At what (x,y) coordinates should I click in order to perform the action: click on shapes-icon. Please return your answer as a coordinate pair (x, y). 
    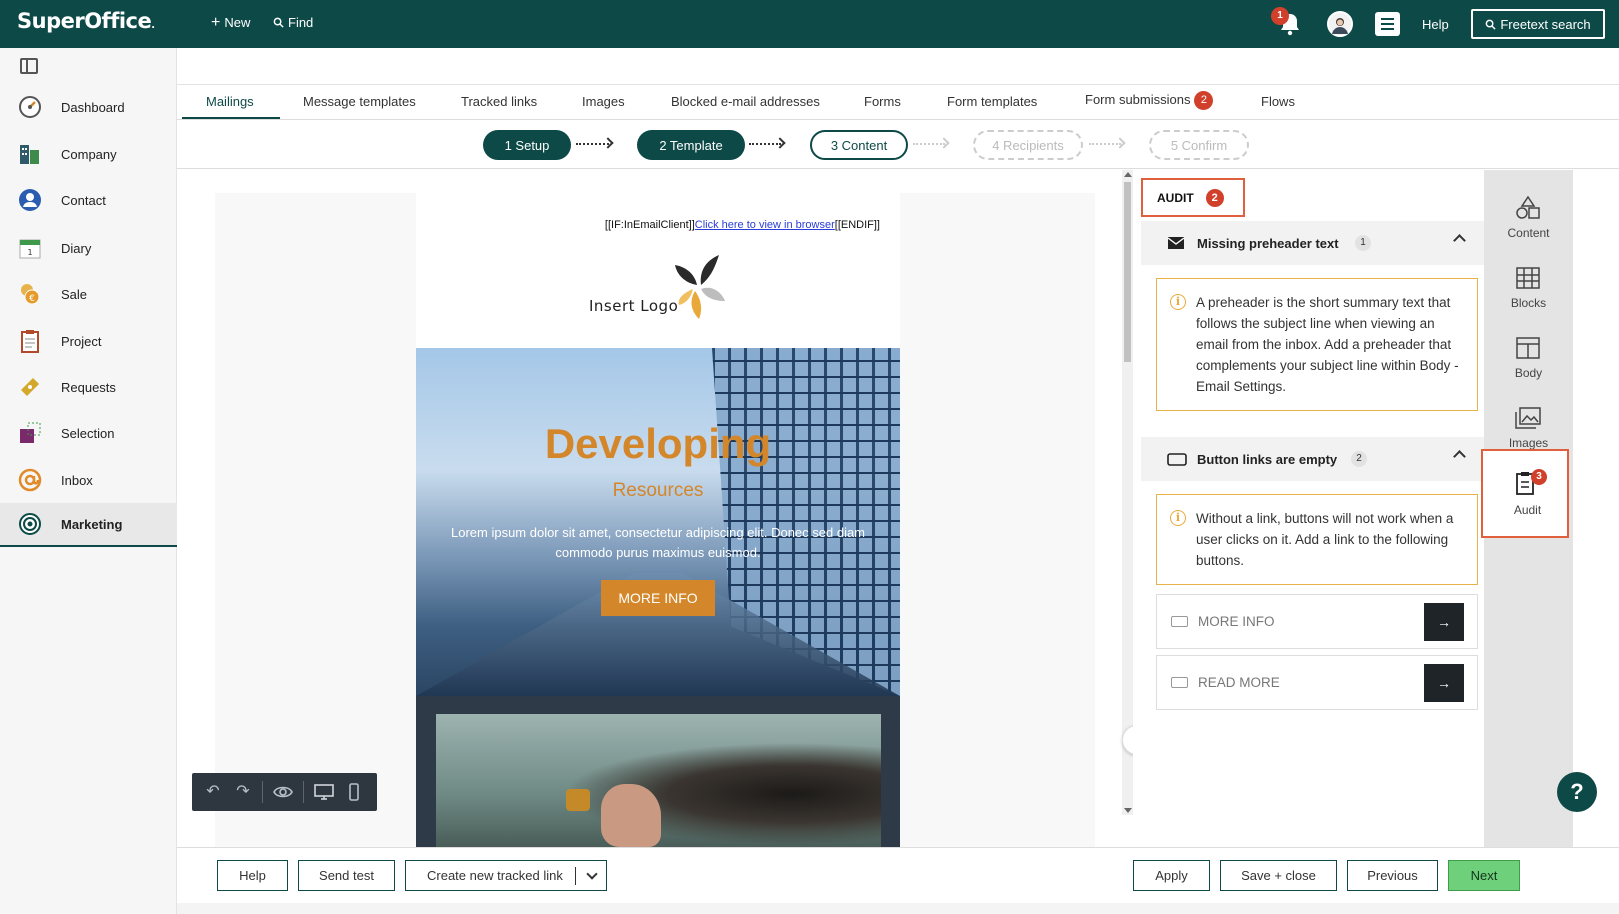
    Looking at the image, I should click on (1528, 207).